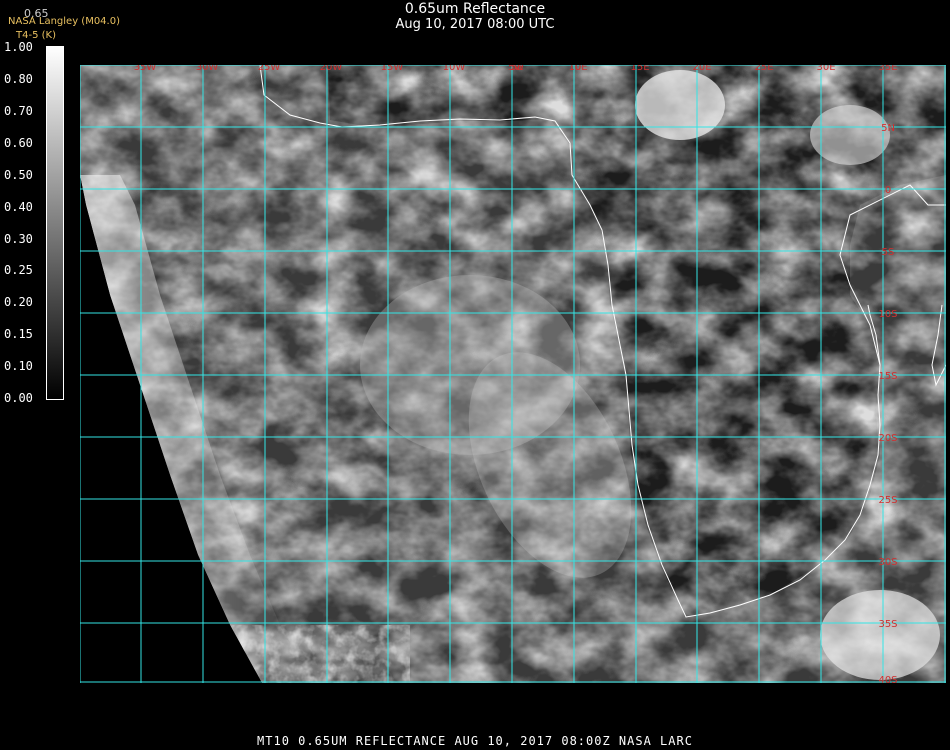 Image resolution: width=950 pixels, height=750 pixels. What do you see at coordinates (55, 223) in the screenshot?
I see `colorbar` at bounding box center [55, 223].